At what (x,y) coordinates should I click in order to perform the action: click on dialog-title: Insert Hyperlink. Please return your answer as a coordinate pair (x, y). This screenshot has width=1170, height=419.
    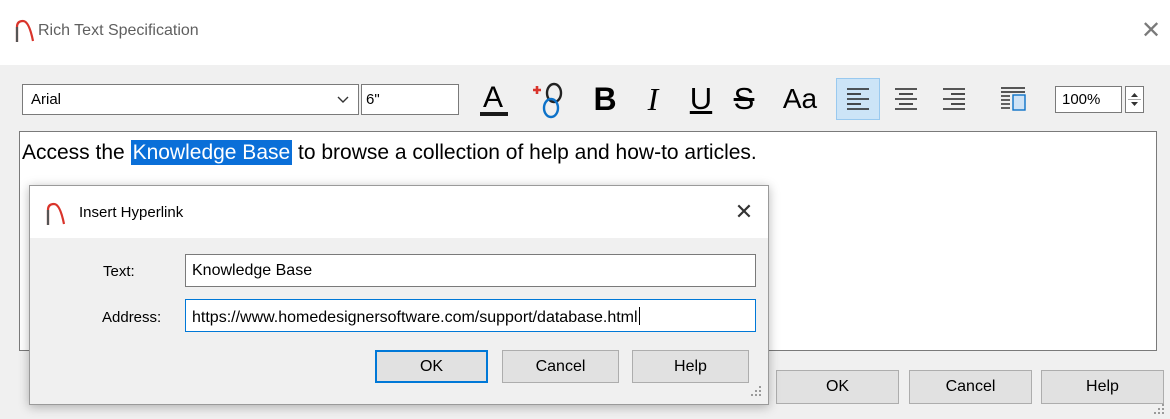
    Looking at the image, I should click on (131, 212).